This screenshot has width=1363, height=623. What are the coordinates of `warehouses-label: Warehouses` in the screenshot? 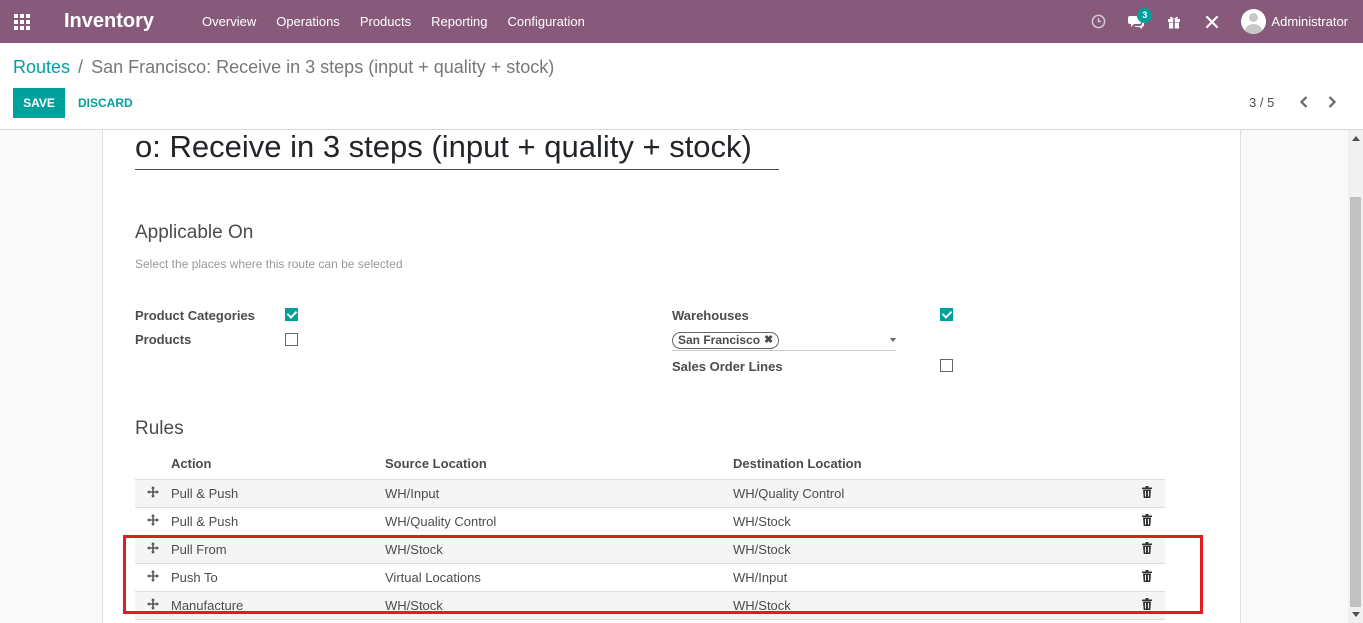 It's located at (710, 315).